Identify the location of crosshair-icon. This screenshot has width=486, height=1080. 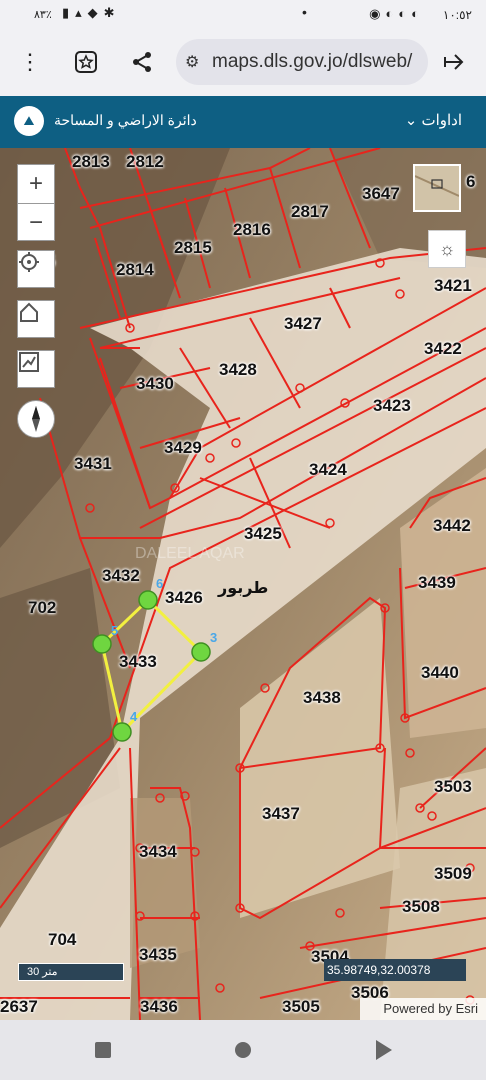
(29, 262).